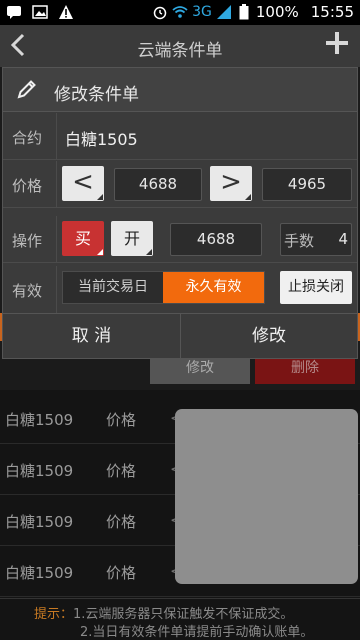  I want to click on cancel-button: 取 消, so click(91, 336).